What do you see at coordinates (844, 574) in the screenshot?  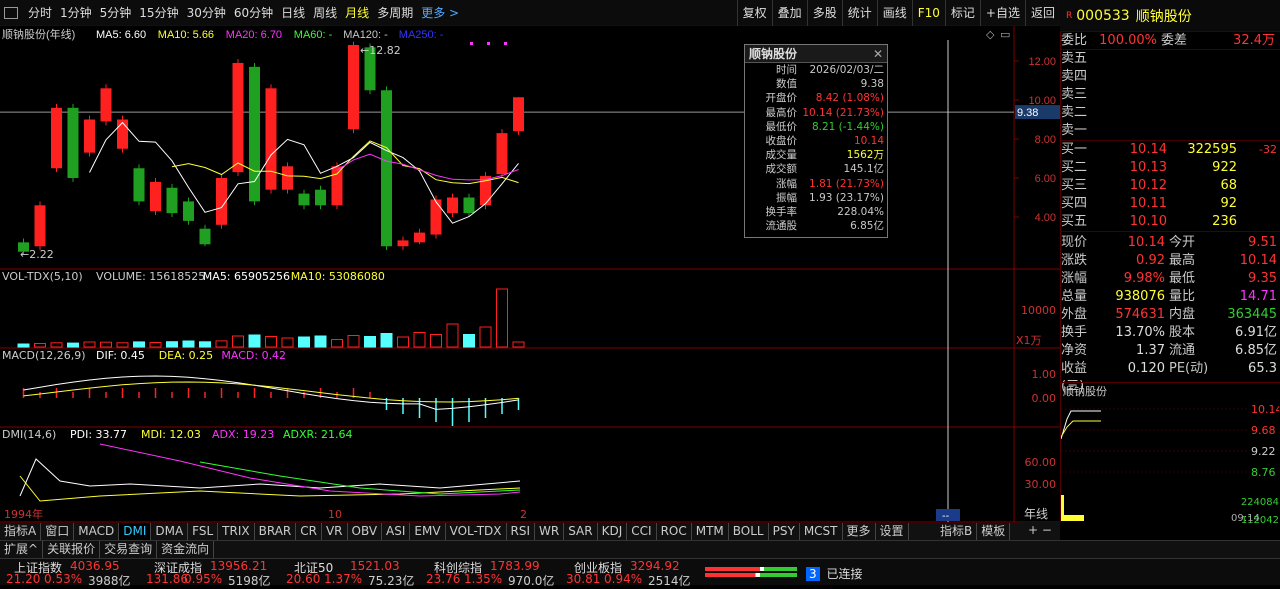 I see `connection-label: 已连接` at bounding box center [844, 574].